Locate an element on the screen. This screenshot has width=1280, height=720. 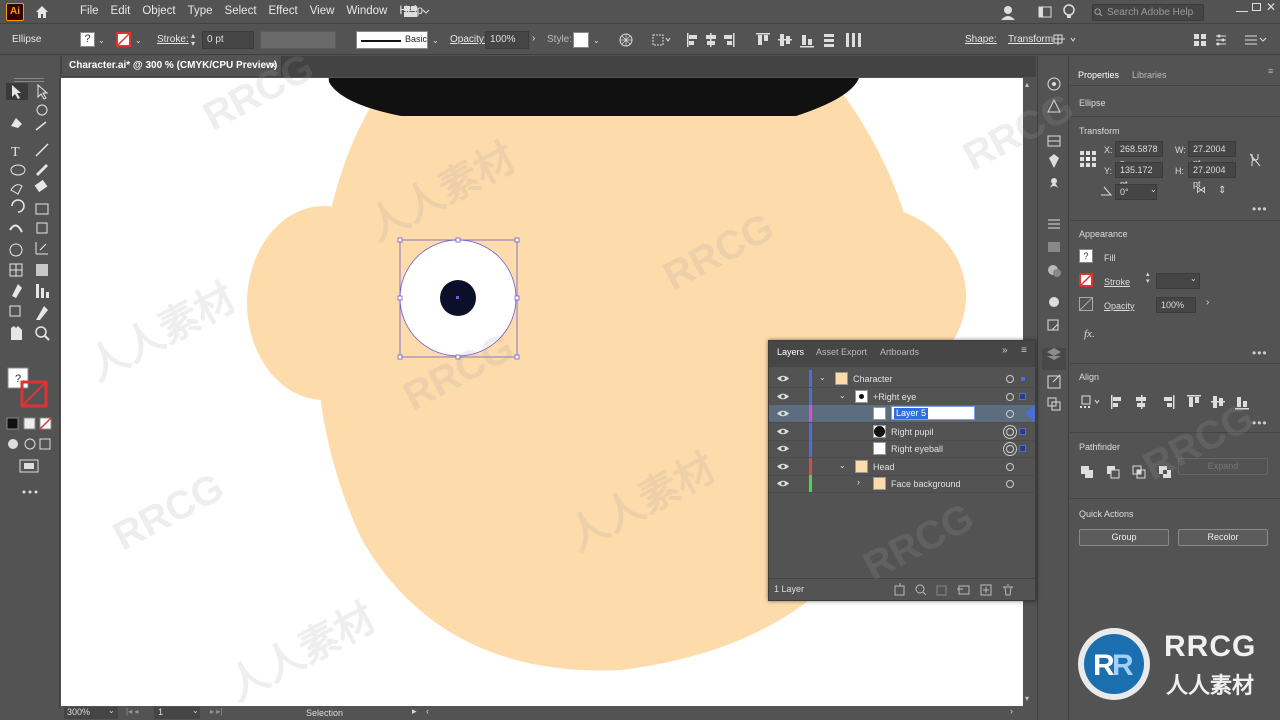
constrain-proportions-icon is located at coordinates (1255, 160).